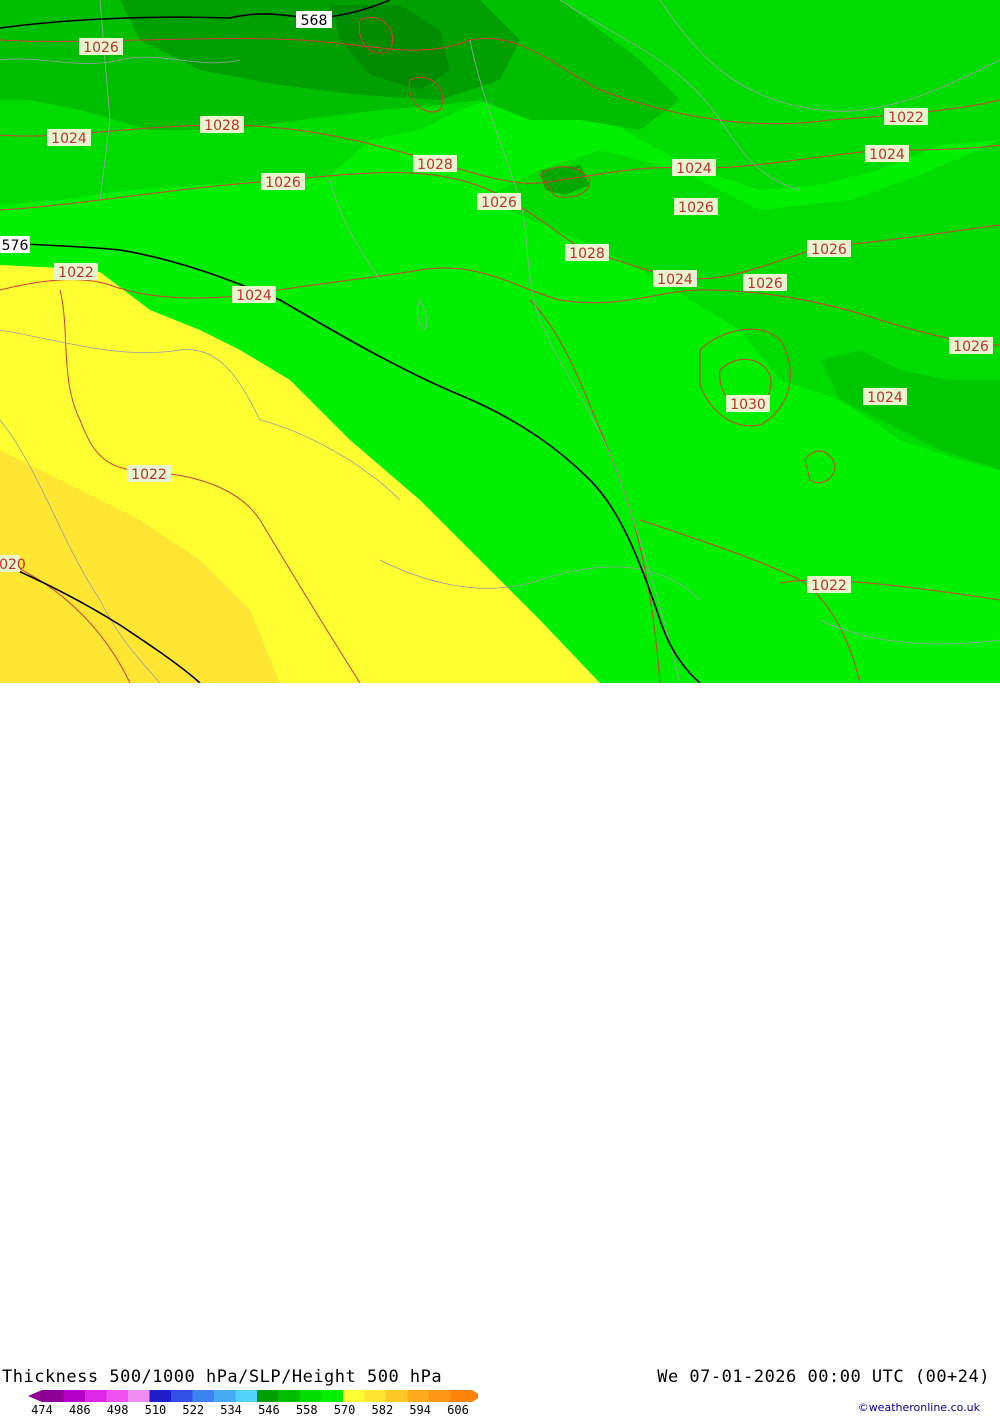 This screenshot has height=1416, width=1000. What do you see at coordinates (42, 1409) in the screenshot?
I see `legend-tick-label: 474` at bounding box center [42, 1409].